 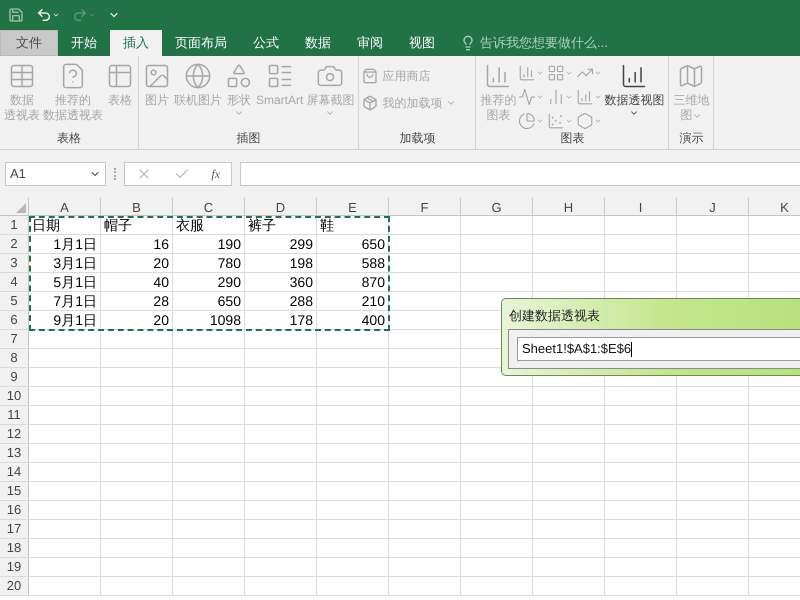 I want to click on group-label: 表格, so click(x=69, y=138).